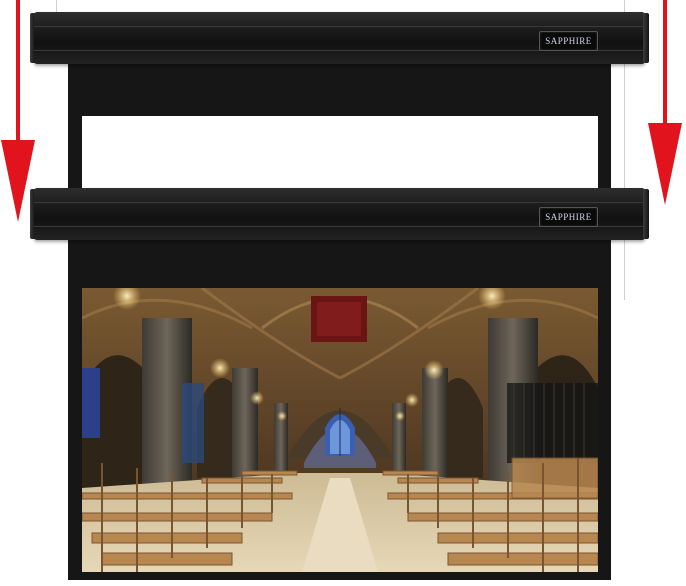 This screenshot has height=586, width=686. I want to click on upper-screen-surface, so click(340, 152).